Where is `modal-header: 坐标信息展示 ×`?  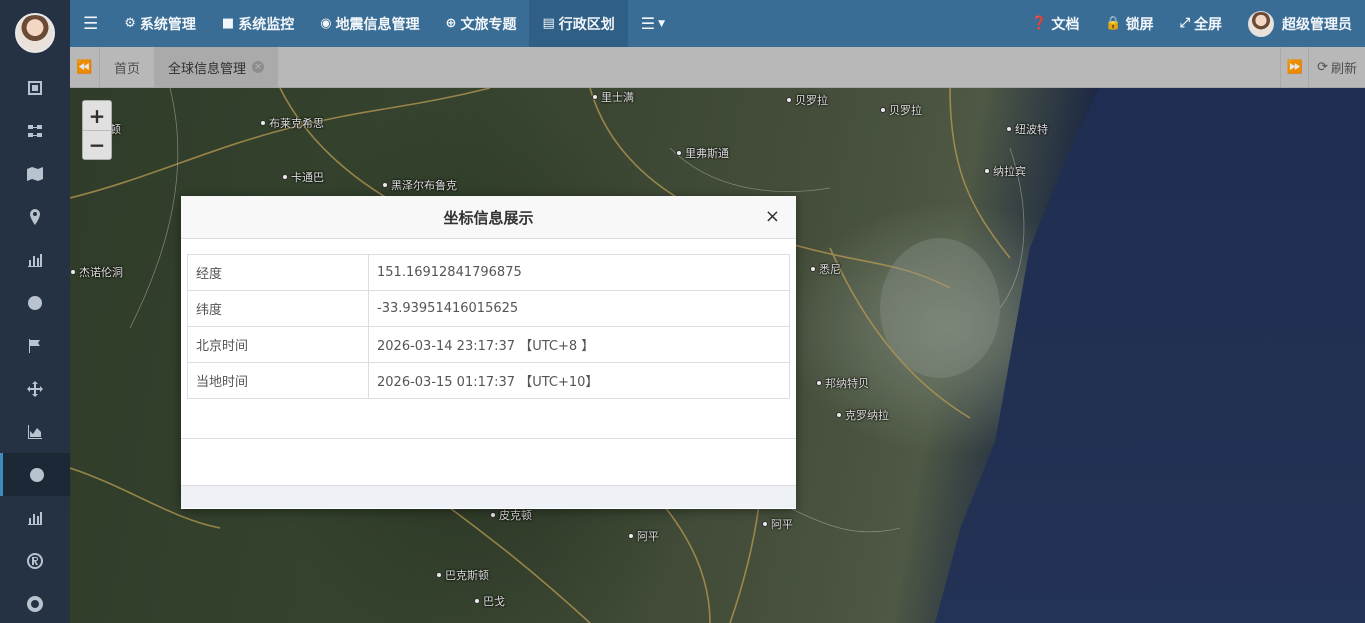 modal-header: 坐标信息展示 × is located at coordinates (488, 217).